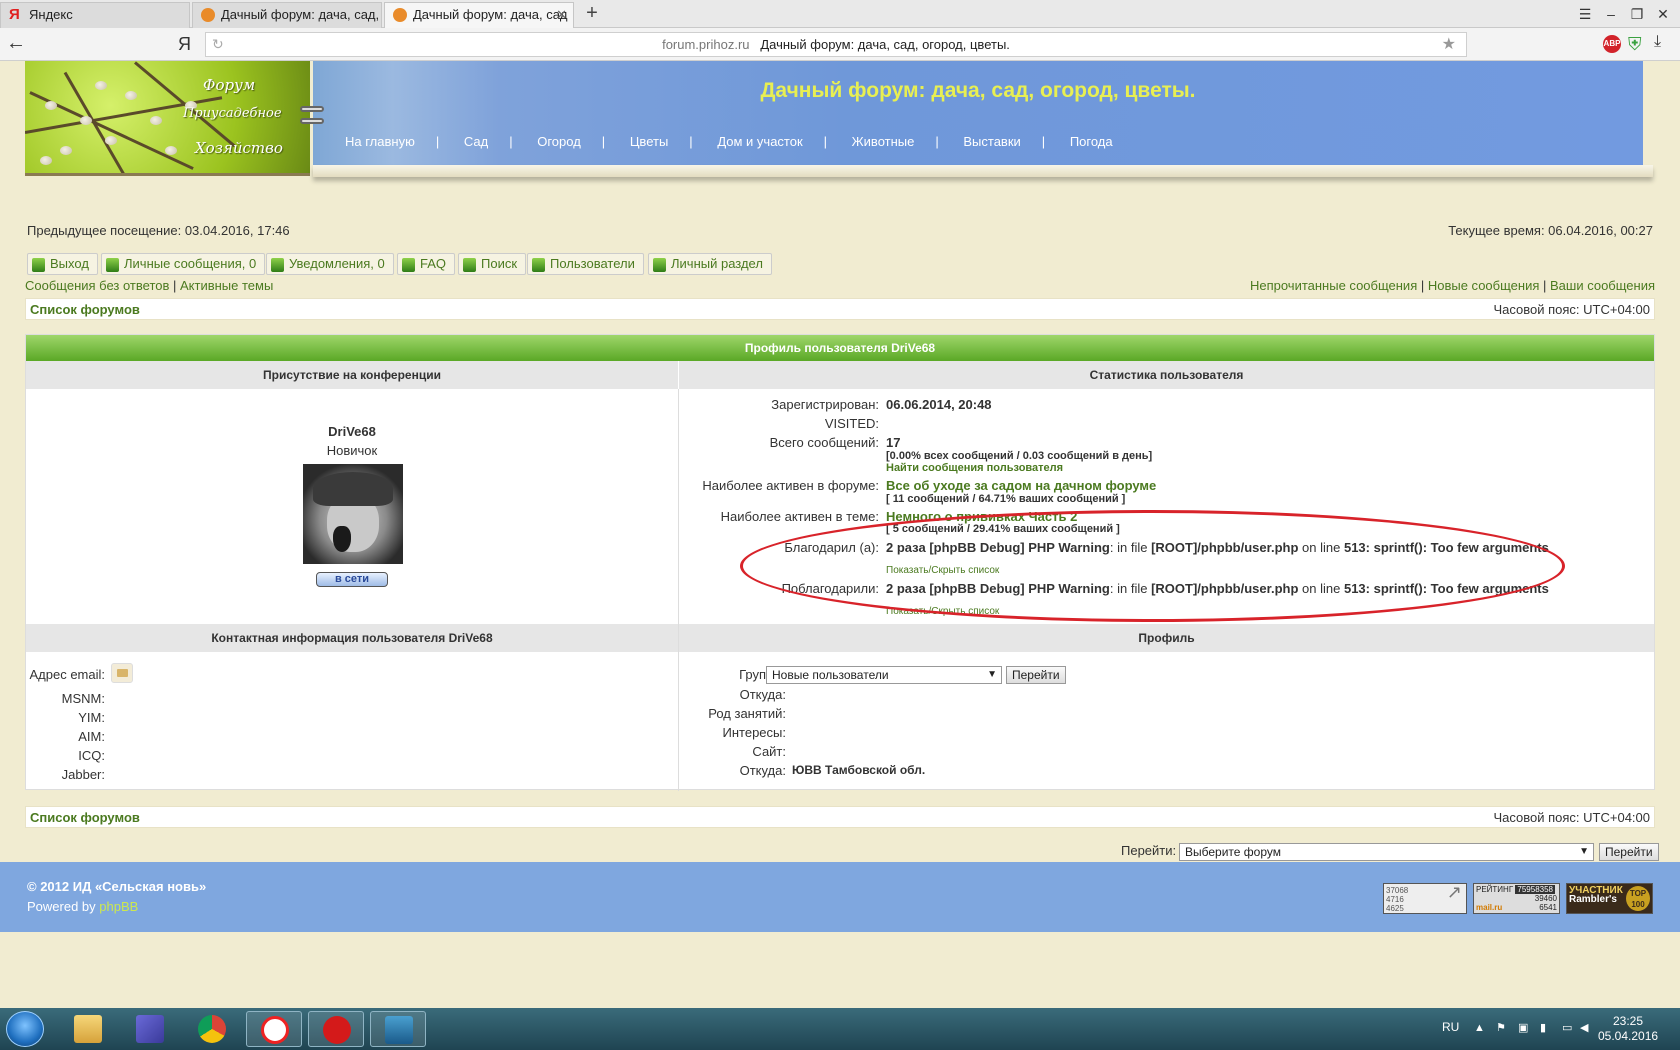 This screenshot has width=1680, height=1050. Describe the element at coordinates (62, 264) in the screenshot. I see `logout-button: Выход` at that location.